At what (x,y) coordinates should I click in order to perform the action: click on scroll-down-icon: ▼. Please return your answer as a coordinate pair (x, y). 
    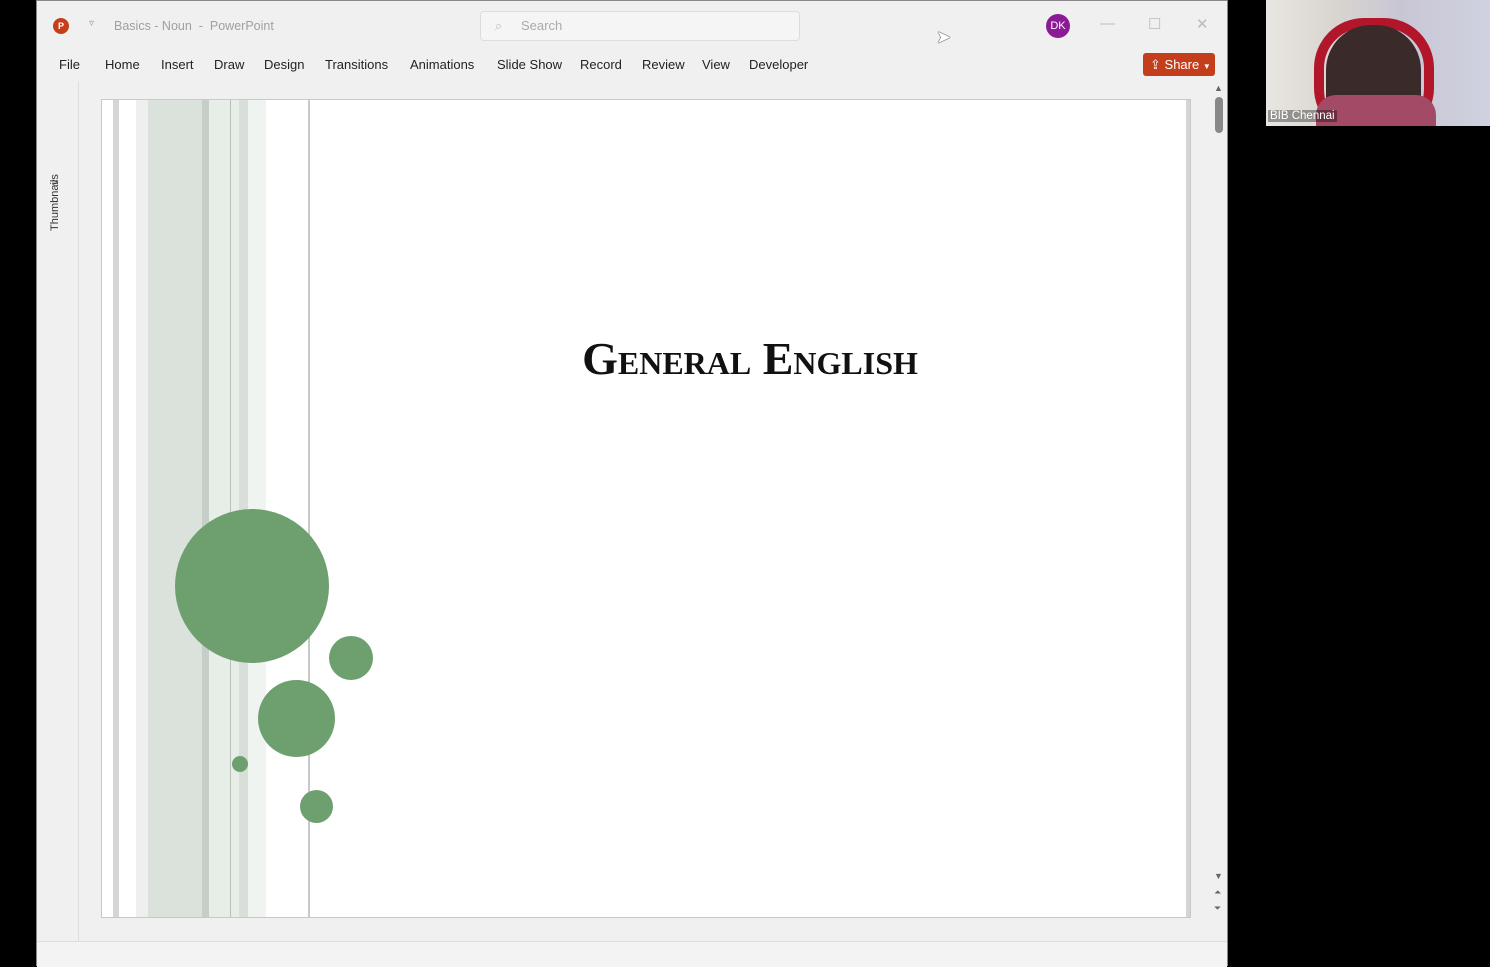
    Looking at the image, I should click on (1218, 876).